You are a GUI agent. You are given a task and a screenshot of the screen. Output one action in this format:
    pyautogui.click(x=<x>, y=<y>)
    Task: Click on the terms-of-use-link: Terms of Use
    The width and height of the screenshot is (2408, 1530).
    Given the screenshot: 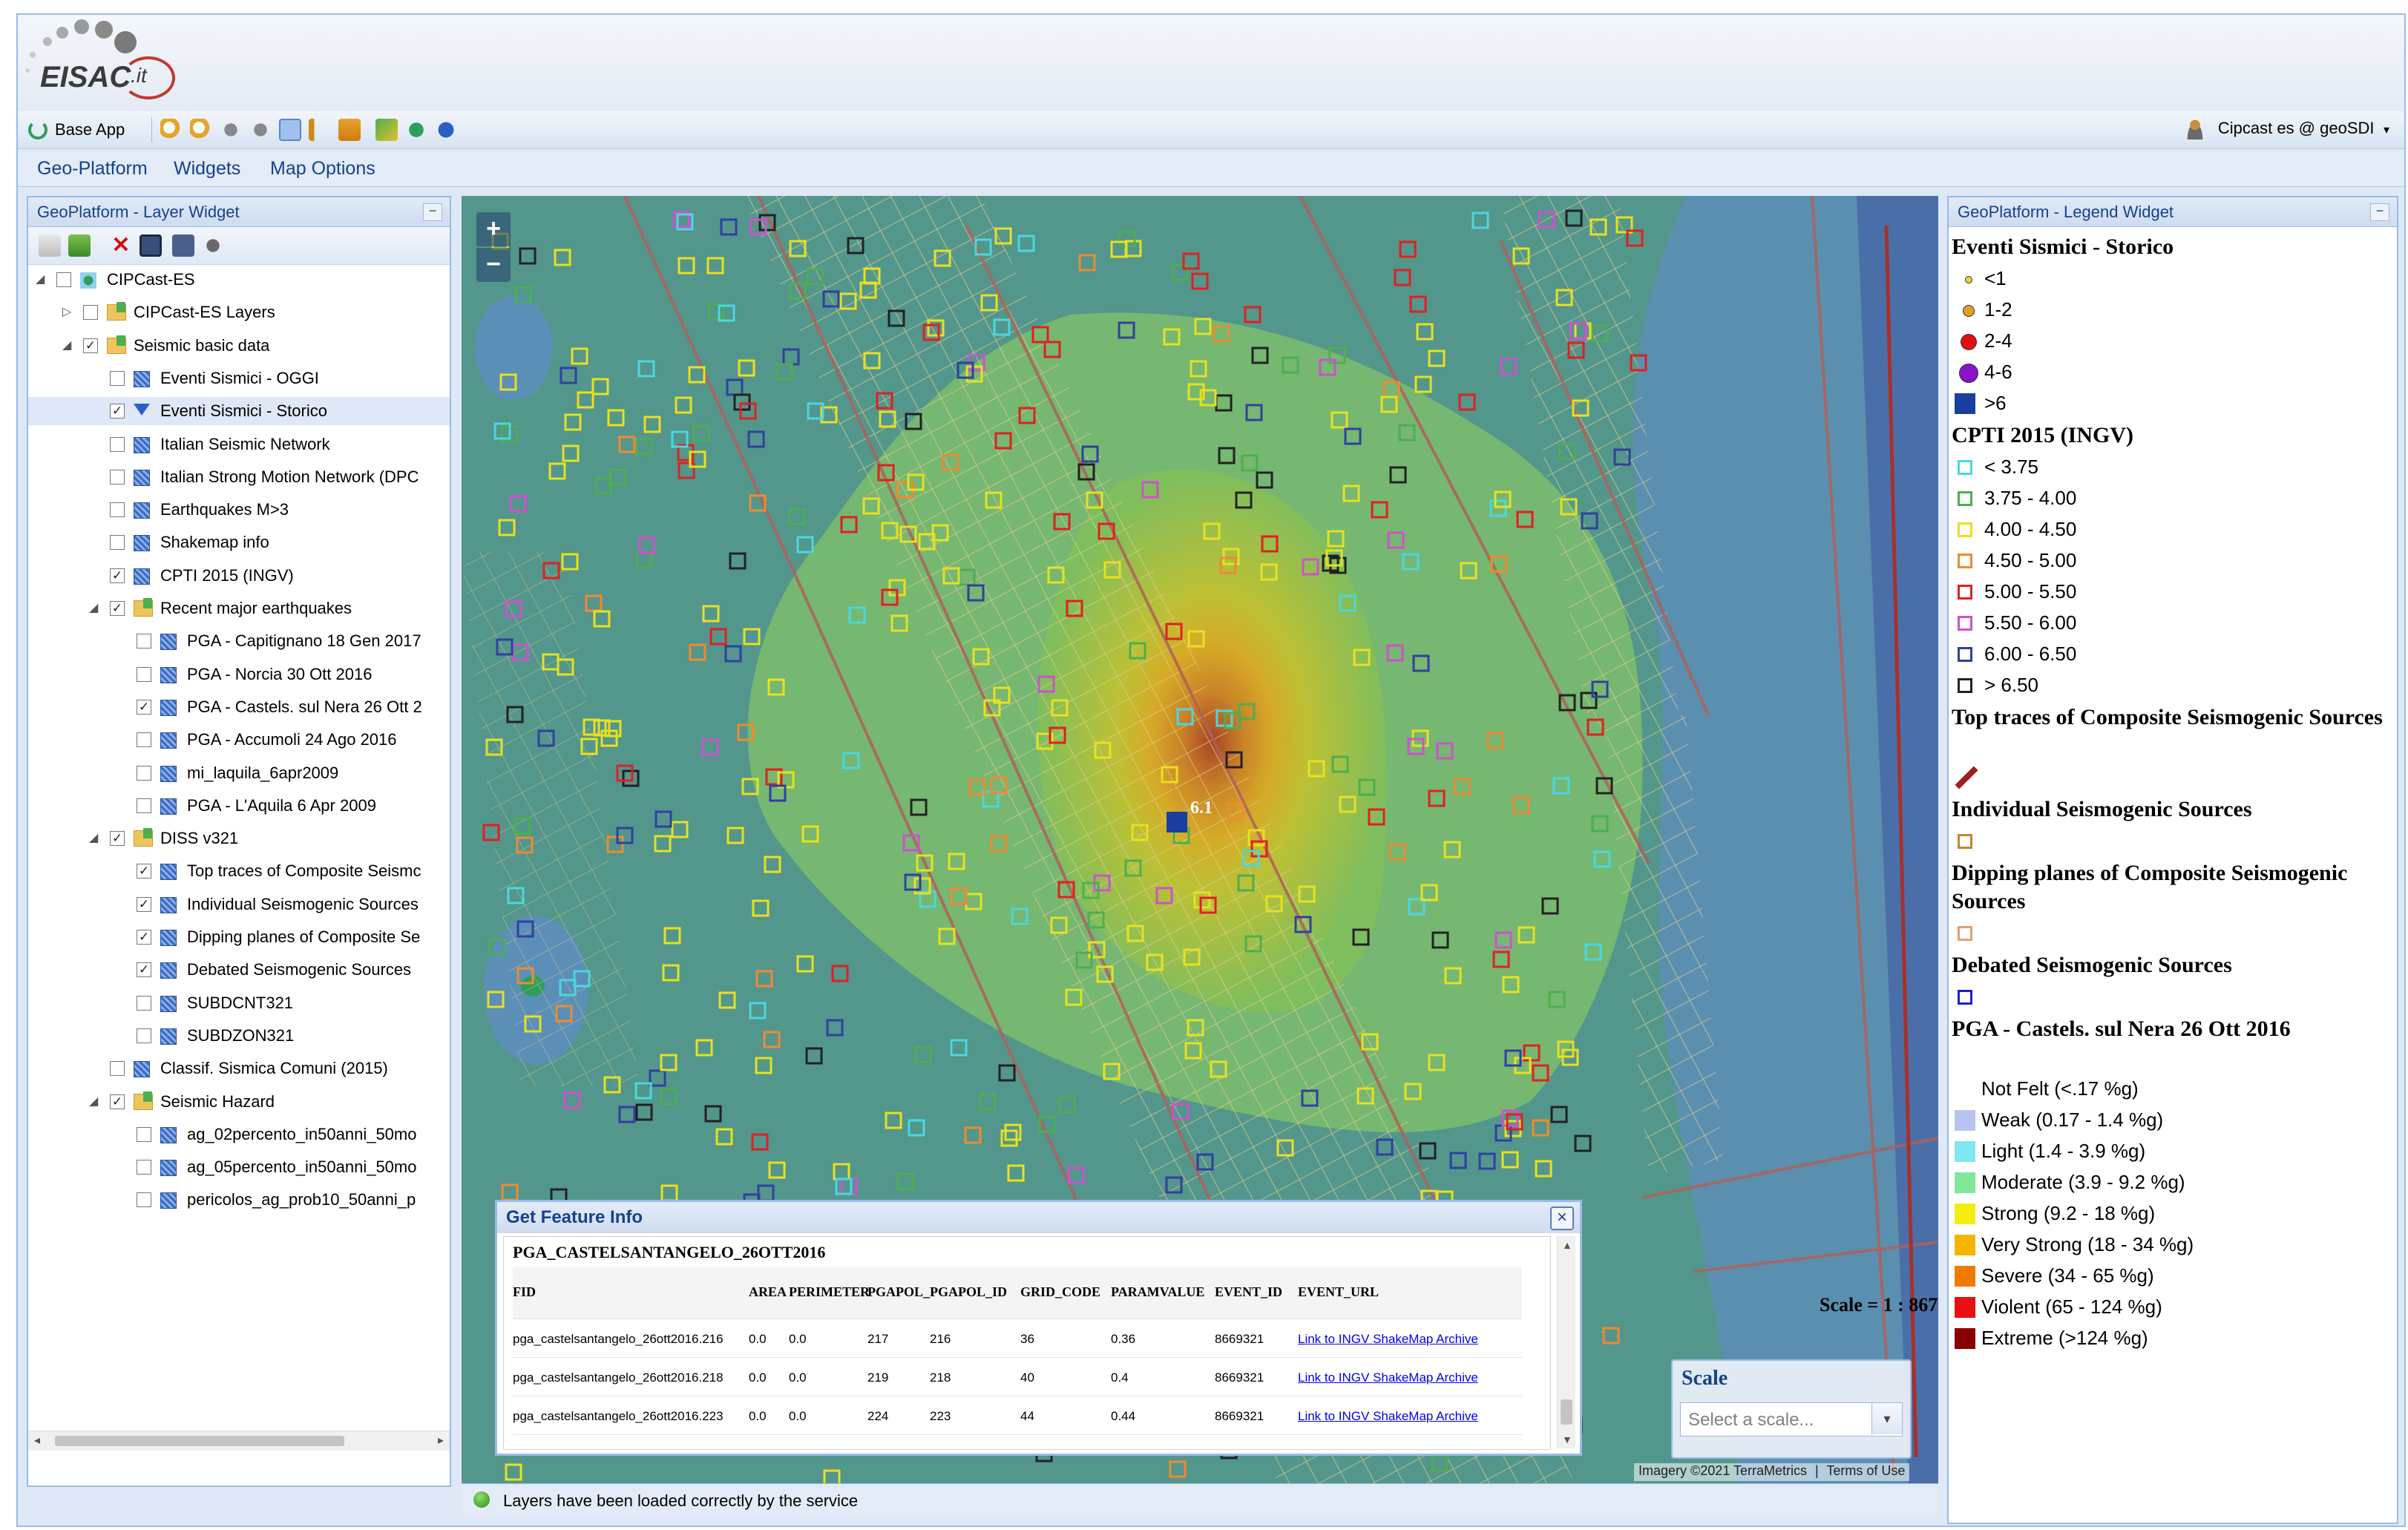 What is the action you would take?
    pyautogui.click(x=1865, y=1471)
    